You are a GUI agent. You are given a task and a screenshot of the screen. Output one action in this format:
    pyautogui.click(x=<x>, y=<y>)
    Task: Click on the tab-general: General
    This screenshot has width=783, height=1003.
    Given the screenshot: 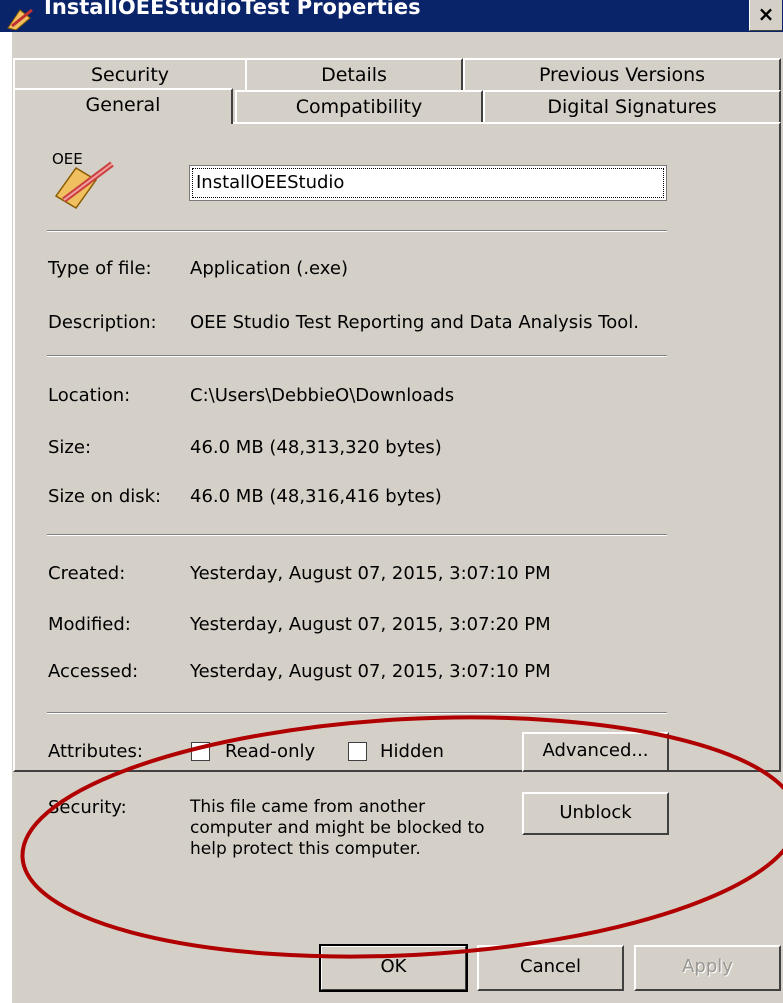 What is the action you would take?
    pyautogui.click(x=123, y=106)
    